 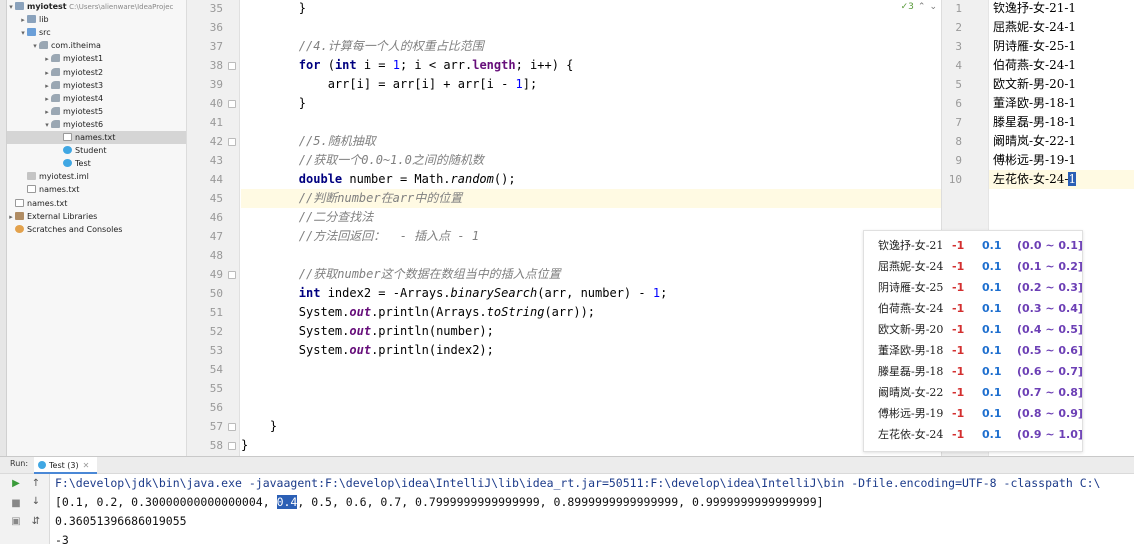 I want to click on tab-test-run: Test (3) ✕, so click(x=66, y=465).